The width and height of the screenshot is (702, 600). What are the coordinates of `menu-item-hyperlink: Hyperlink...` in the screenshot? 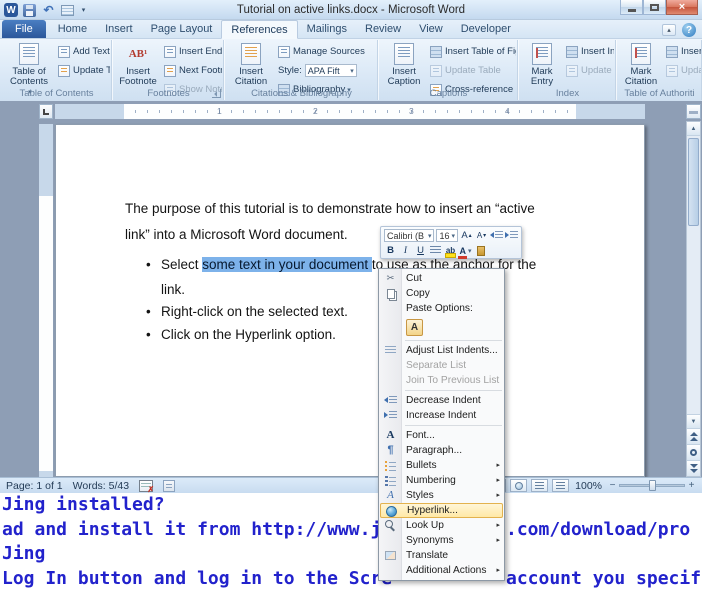 It's located at (441, 510).